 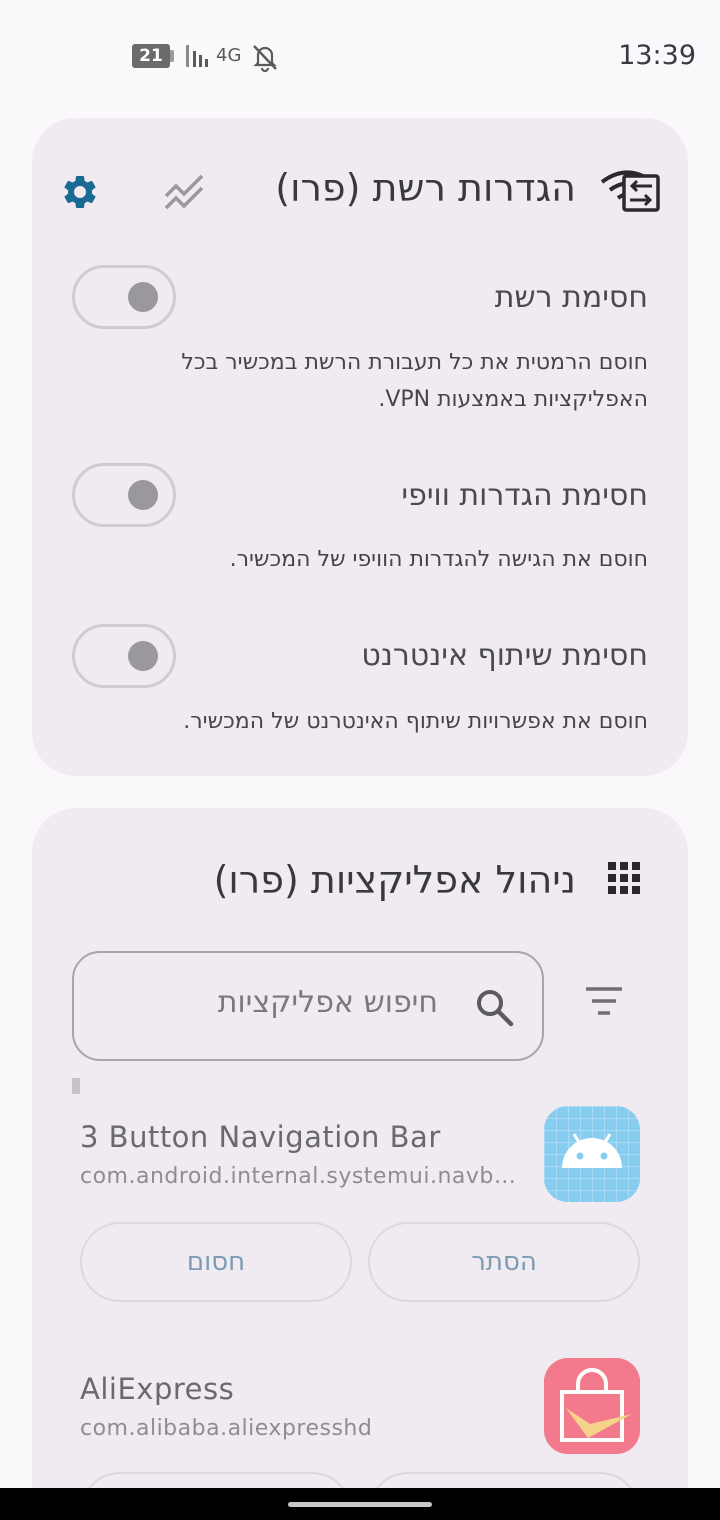 I want to click on battery-icon: 21, so click(x=151, y=56).